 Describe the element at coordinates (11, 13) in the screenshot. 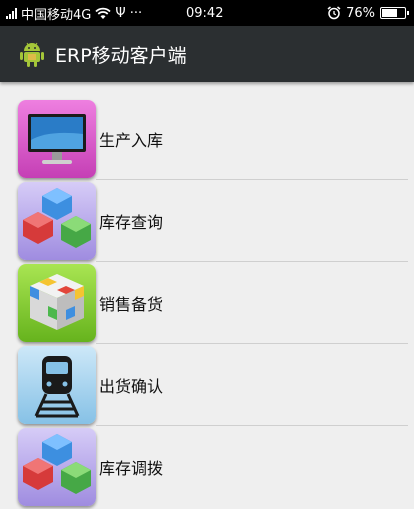

I see `signal-icon` at that location.